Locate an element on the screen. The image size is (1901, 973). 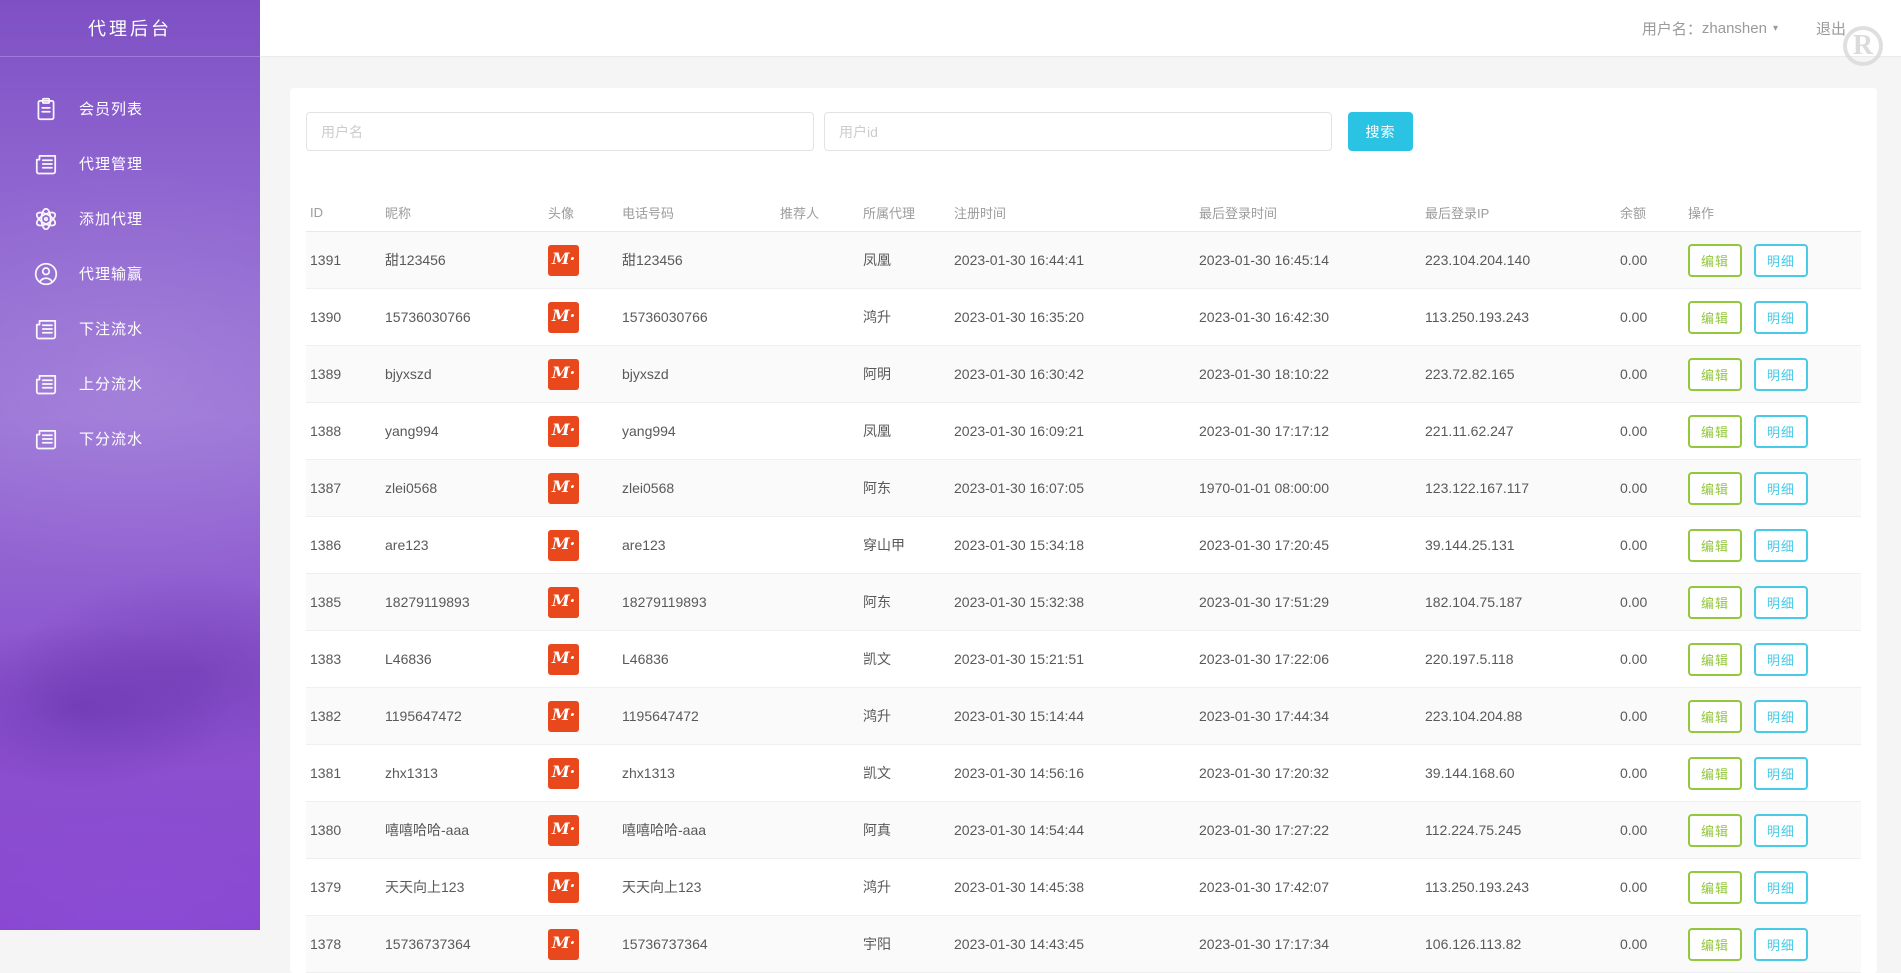
userid-search-input is located at coordinates (1078, 131).